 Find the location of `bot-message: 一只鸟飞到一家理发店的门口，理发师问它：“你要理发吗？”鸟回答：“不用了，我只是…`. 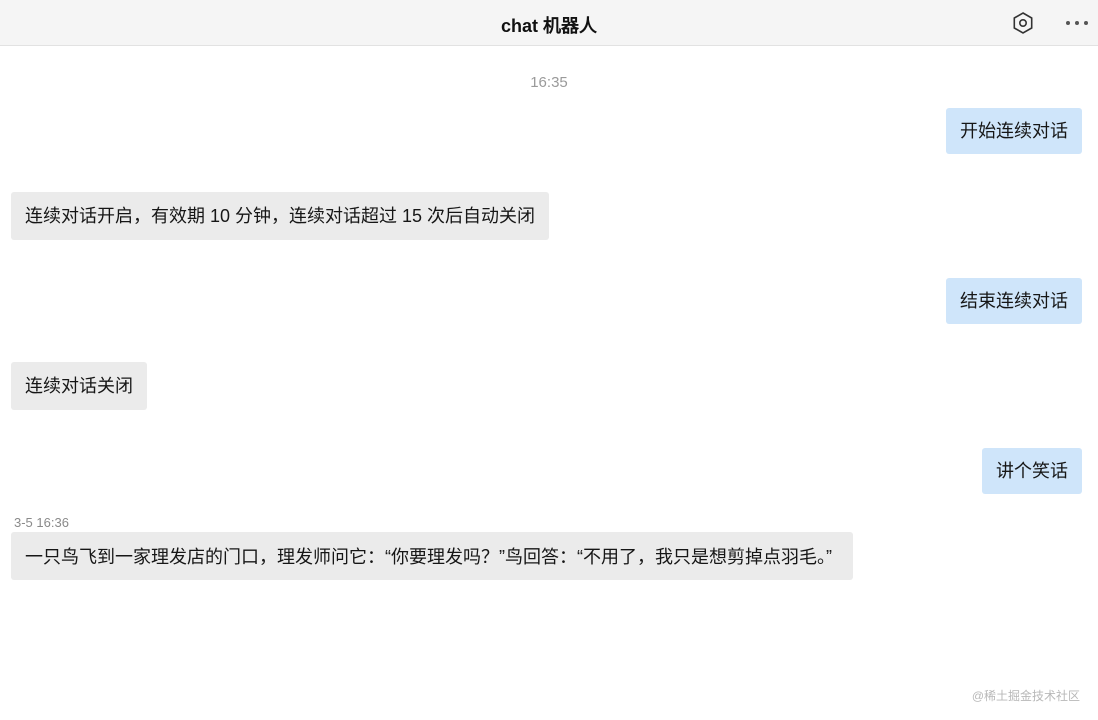

bot-message: 一只鸟飞到一家理发店的门口，理发师问它：“你要理发吗？”鸟回答：“不用了，我只是… is located at coordinates (432, 556).